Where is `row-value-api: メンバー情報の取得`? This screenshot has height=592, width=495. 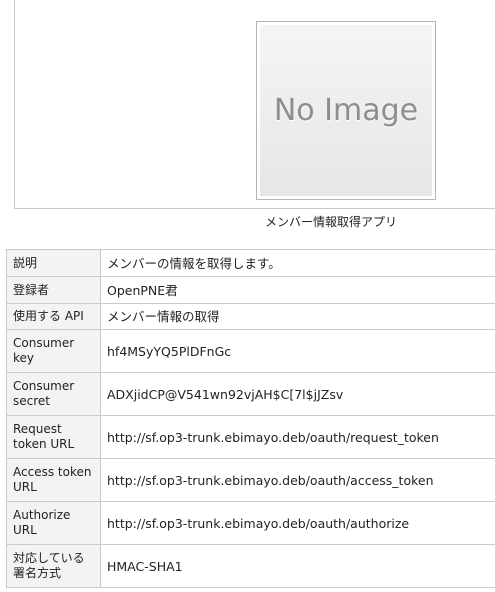
row-value-api: メンバー情報の取得 is located at coordinates (297, 316).